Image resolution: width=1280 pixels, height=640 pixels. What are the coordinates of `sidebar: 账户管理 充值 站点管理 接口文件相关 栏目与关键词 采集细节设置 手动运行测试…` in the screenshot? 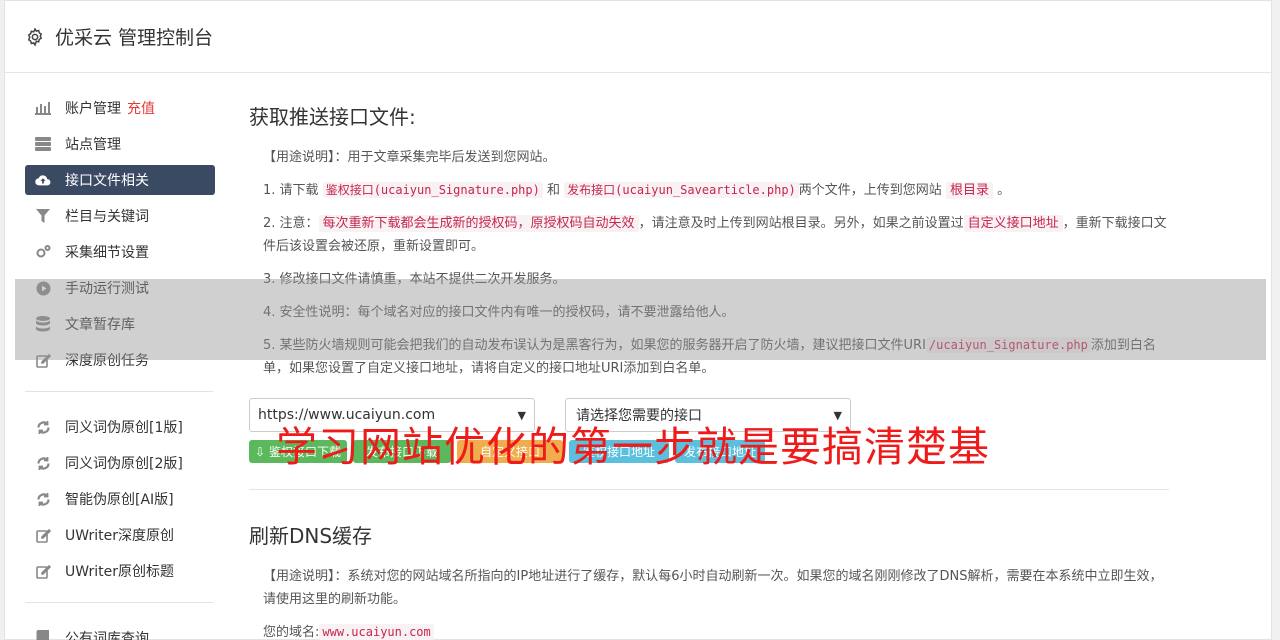 It's located at (120, 366).